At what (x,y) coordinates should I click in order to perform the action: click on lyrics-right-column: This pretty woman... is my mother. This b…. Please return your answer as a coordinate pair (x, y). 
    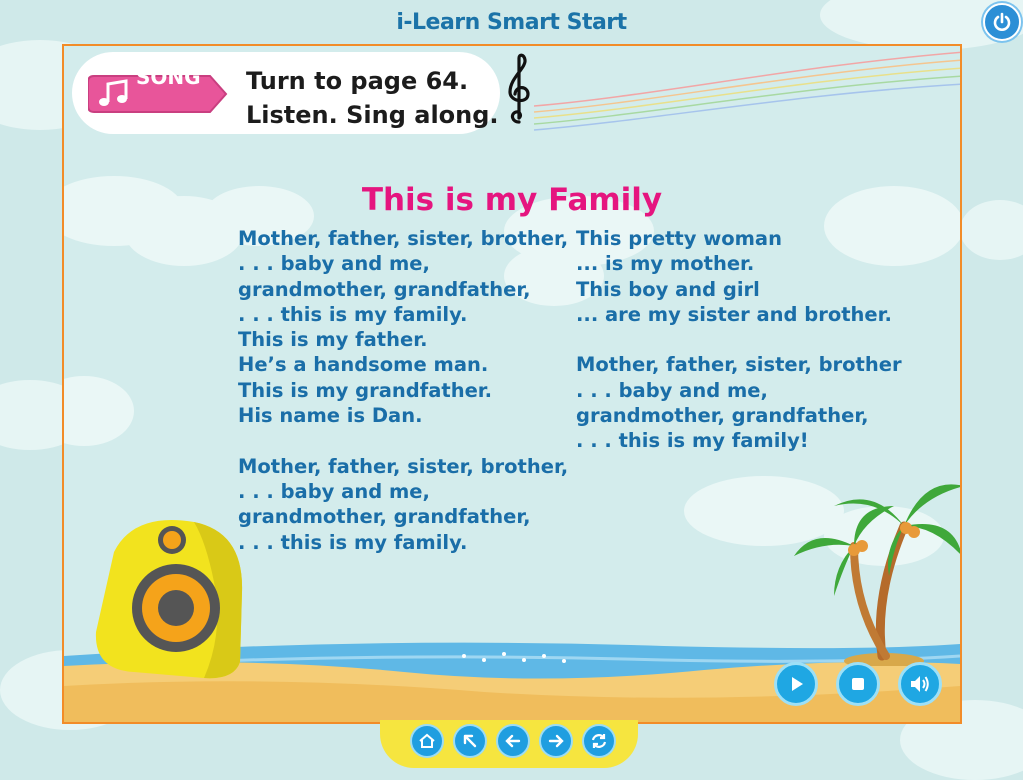
    Looking at the image, I should click on (739, 340).